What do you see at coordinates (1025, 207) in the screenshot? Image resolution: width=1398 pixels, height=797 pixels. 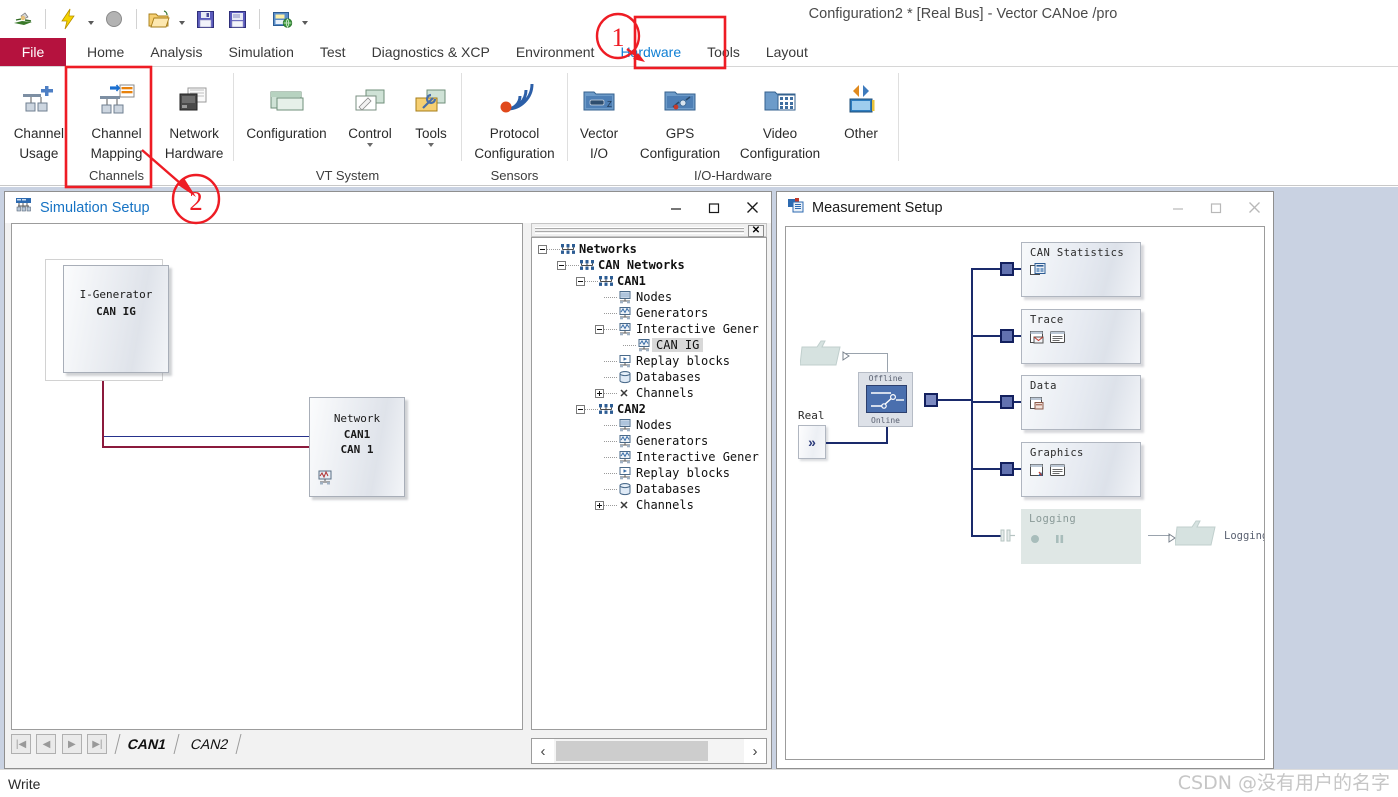 I see `measurement-setup-titlebar: Measurement Setup` at bounding box center [1025, 207].